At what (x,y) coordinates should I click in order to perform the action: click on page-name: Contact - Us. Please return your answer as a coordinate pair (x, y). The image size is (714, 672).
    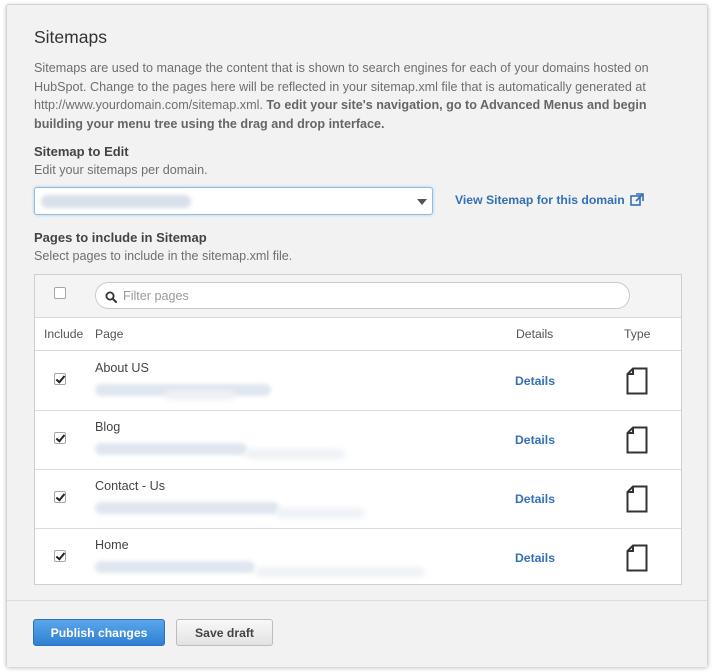
    Looking at the image, I should click on (130, 486).